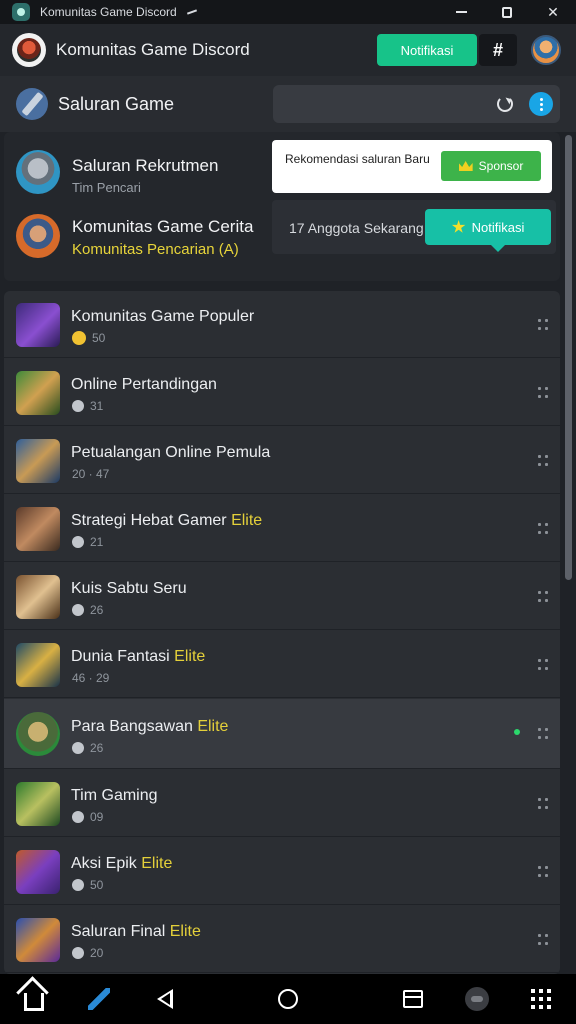 This screenshot has height=1024, width=576. What do you see at coordinates (79, 338) in the screenshot?
I see `emoji-icon` at bounding box center [79, 338].